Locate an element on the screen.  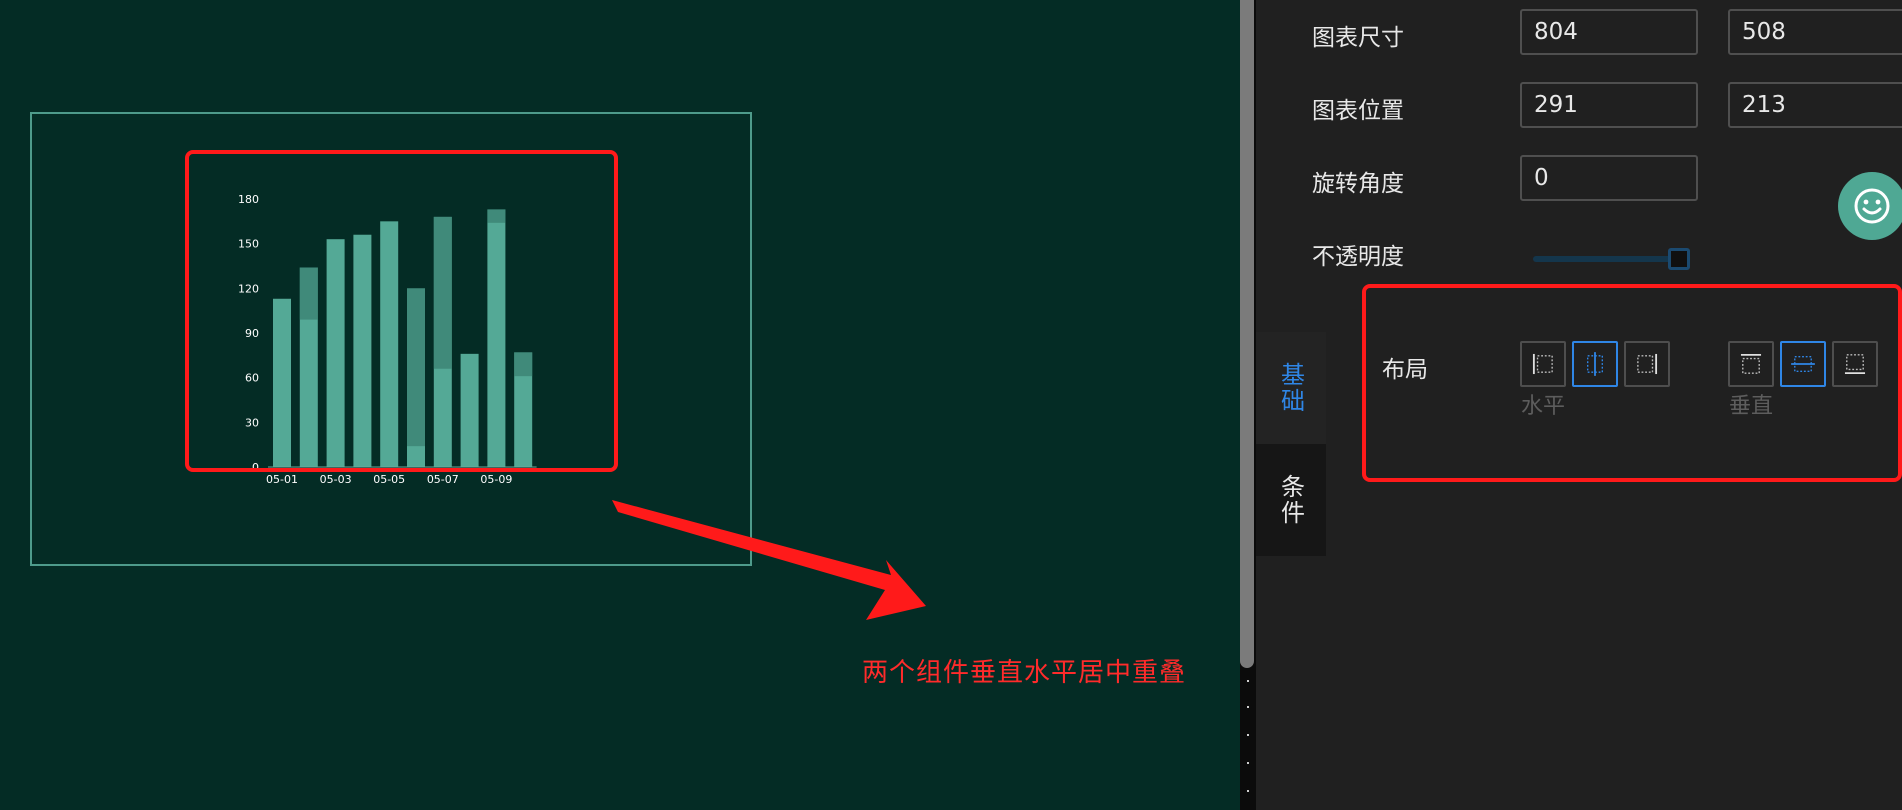
tab-basic: 基础 is located at coordinates (1291, 388).